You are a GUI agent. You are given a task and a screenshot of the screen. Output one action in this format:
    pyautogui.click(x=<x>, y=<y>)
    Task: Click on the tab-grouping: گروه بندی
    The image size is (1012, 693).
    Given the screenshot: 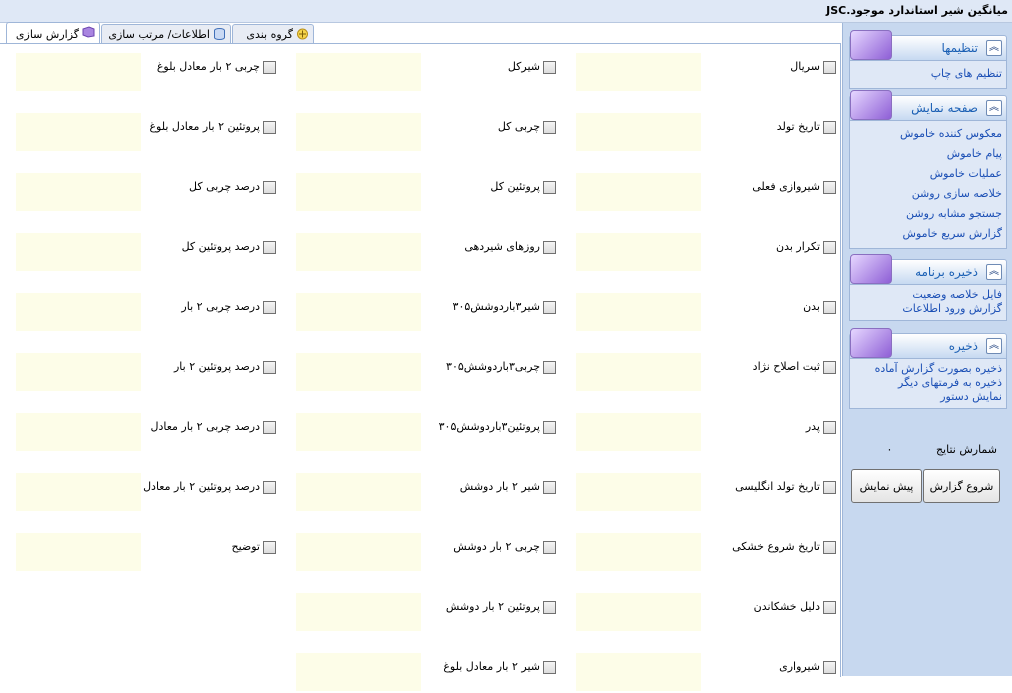 What is the action you would take?
    pyautogui.click(x=273, y=34)
    